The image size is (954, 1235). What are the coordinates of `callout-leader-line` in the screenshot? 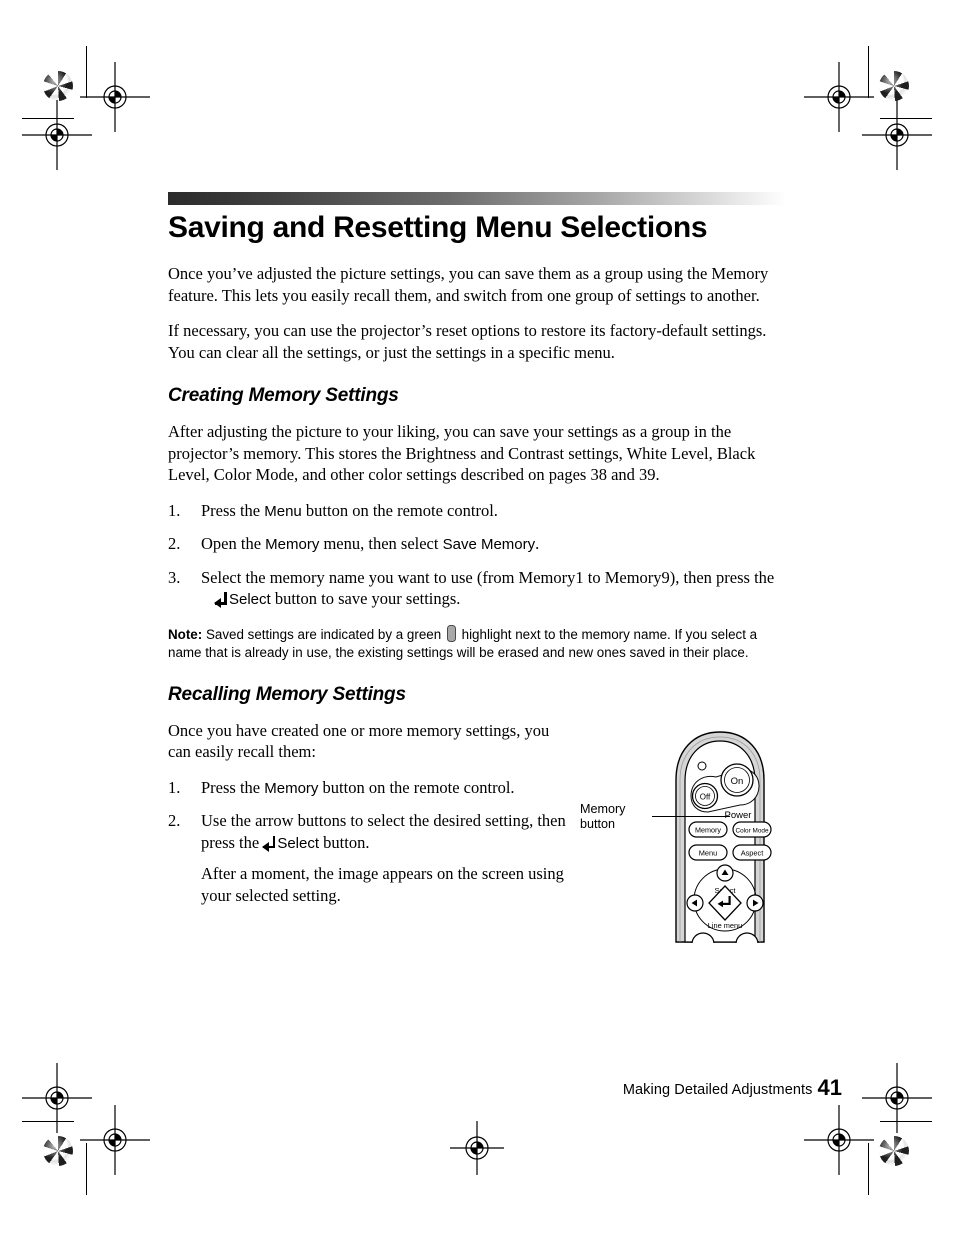 It's located at (691, 816).